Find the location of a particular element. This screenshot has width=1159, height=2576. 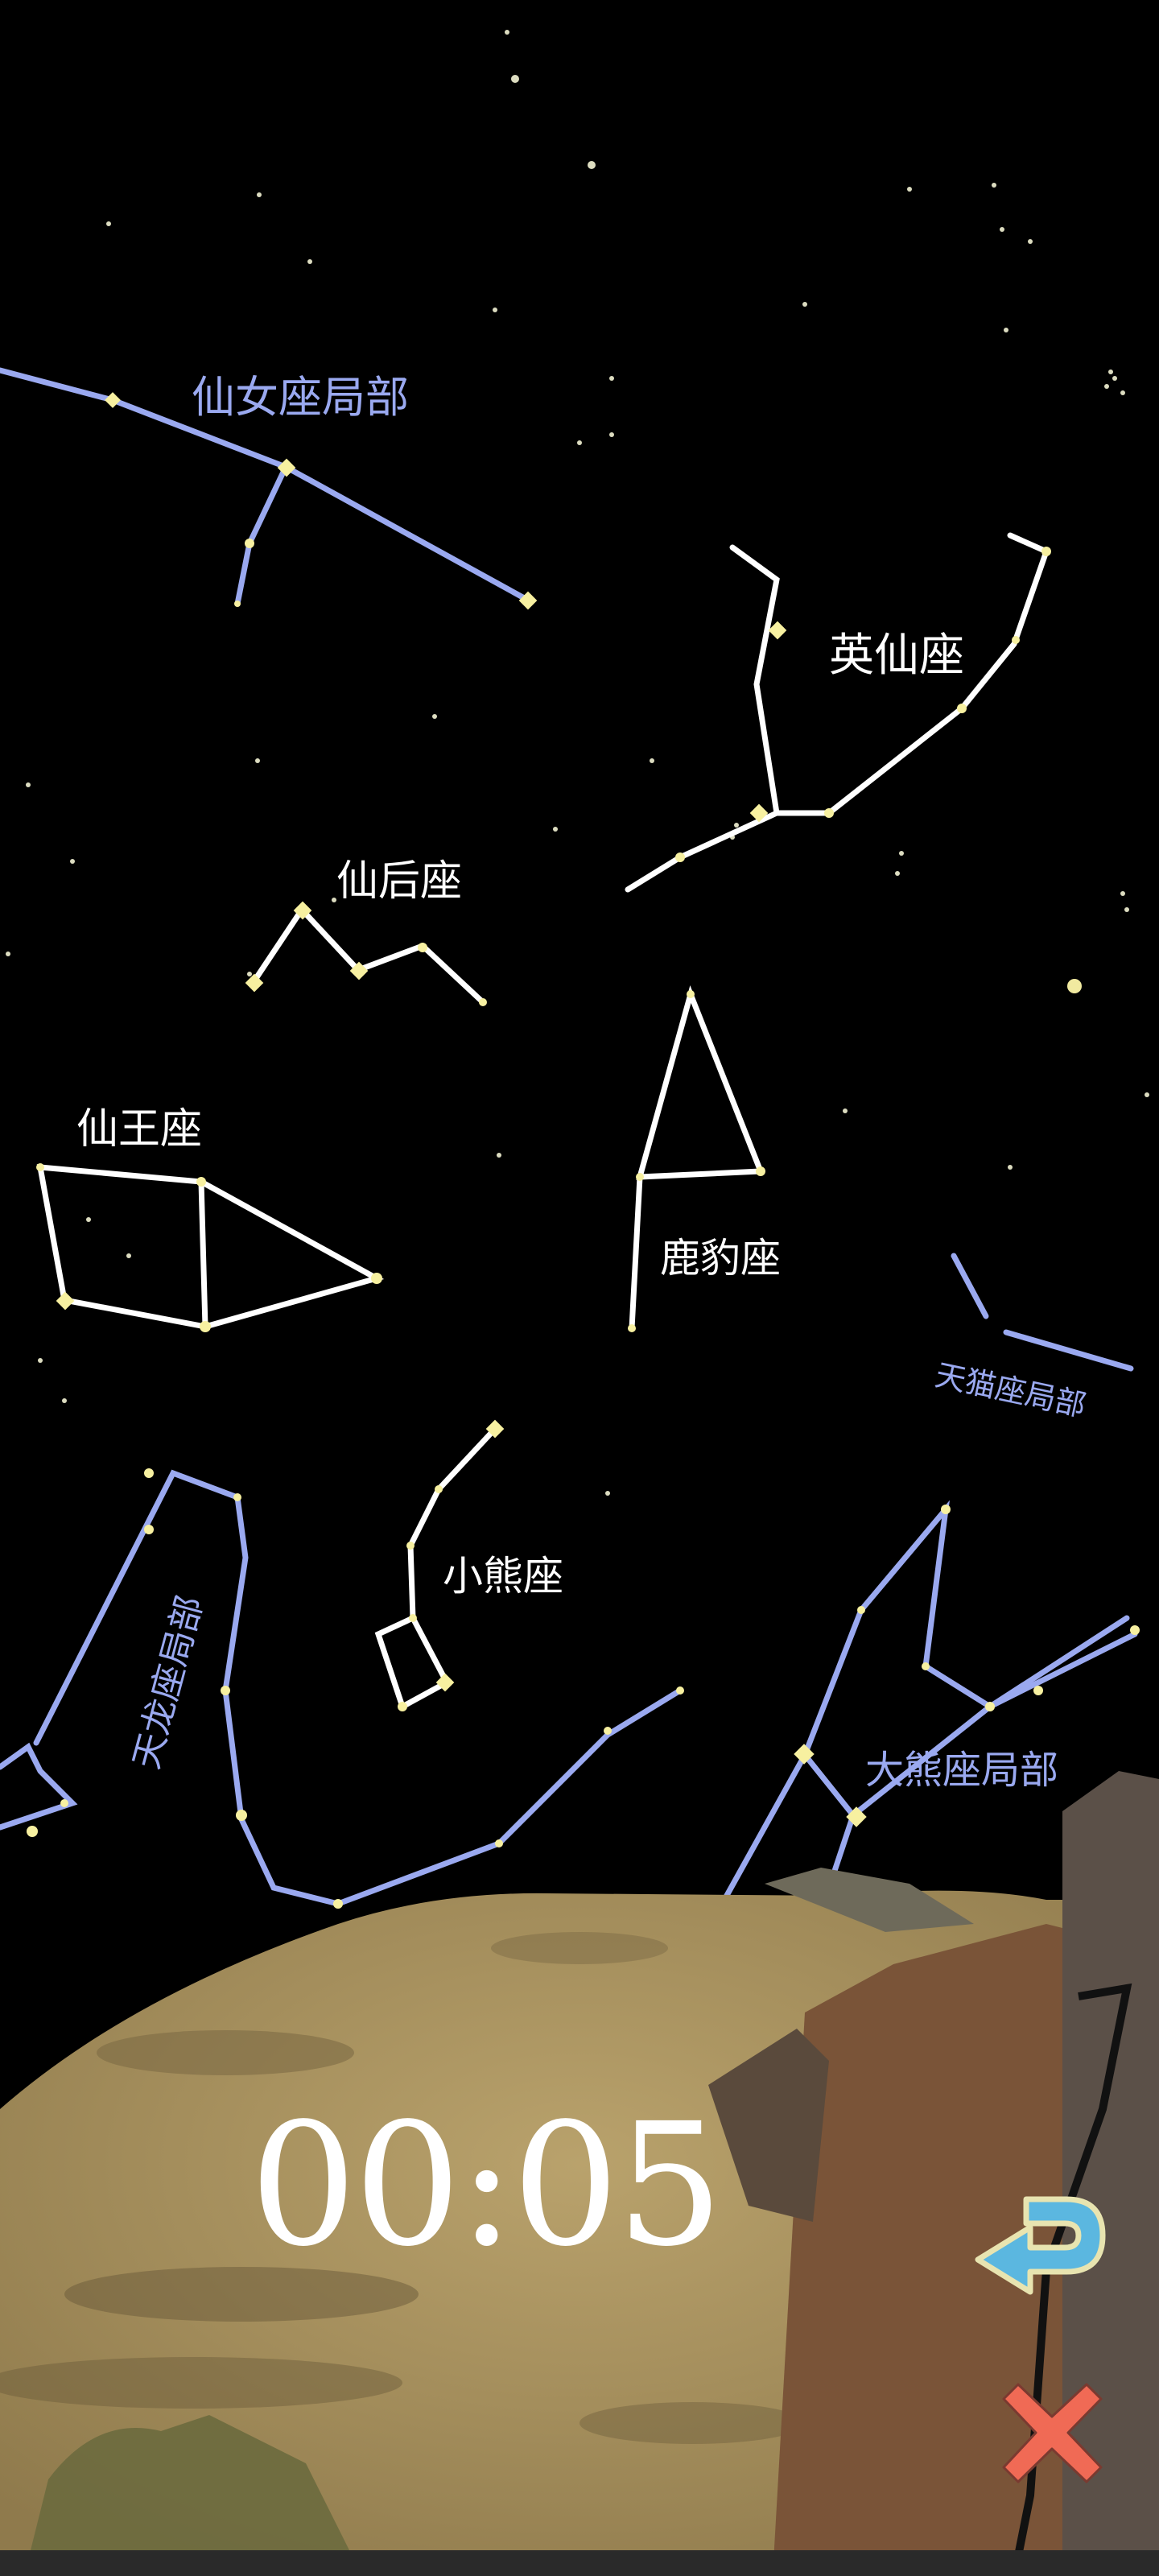

label-draco: 天龙座局部 is located at coordinates (168, 1682).